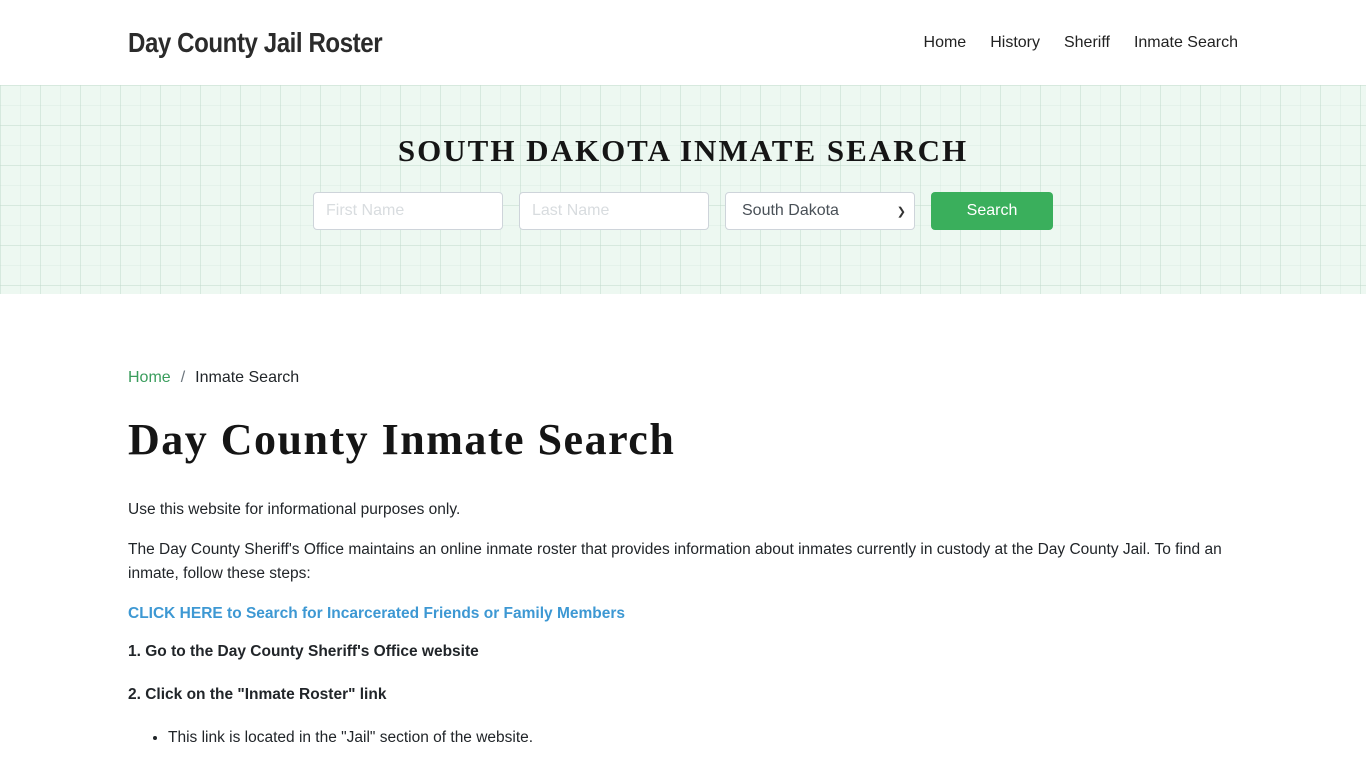 The height and width of the screenshot is (768, 1366). I want to click on state-select: South Dakota ❯, so click(820, 211).